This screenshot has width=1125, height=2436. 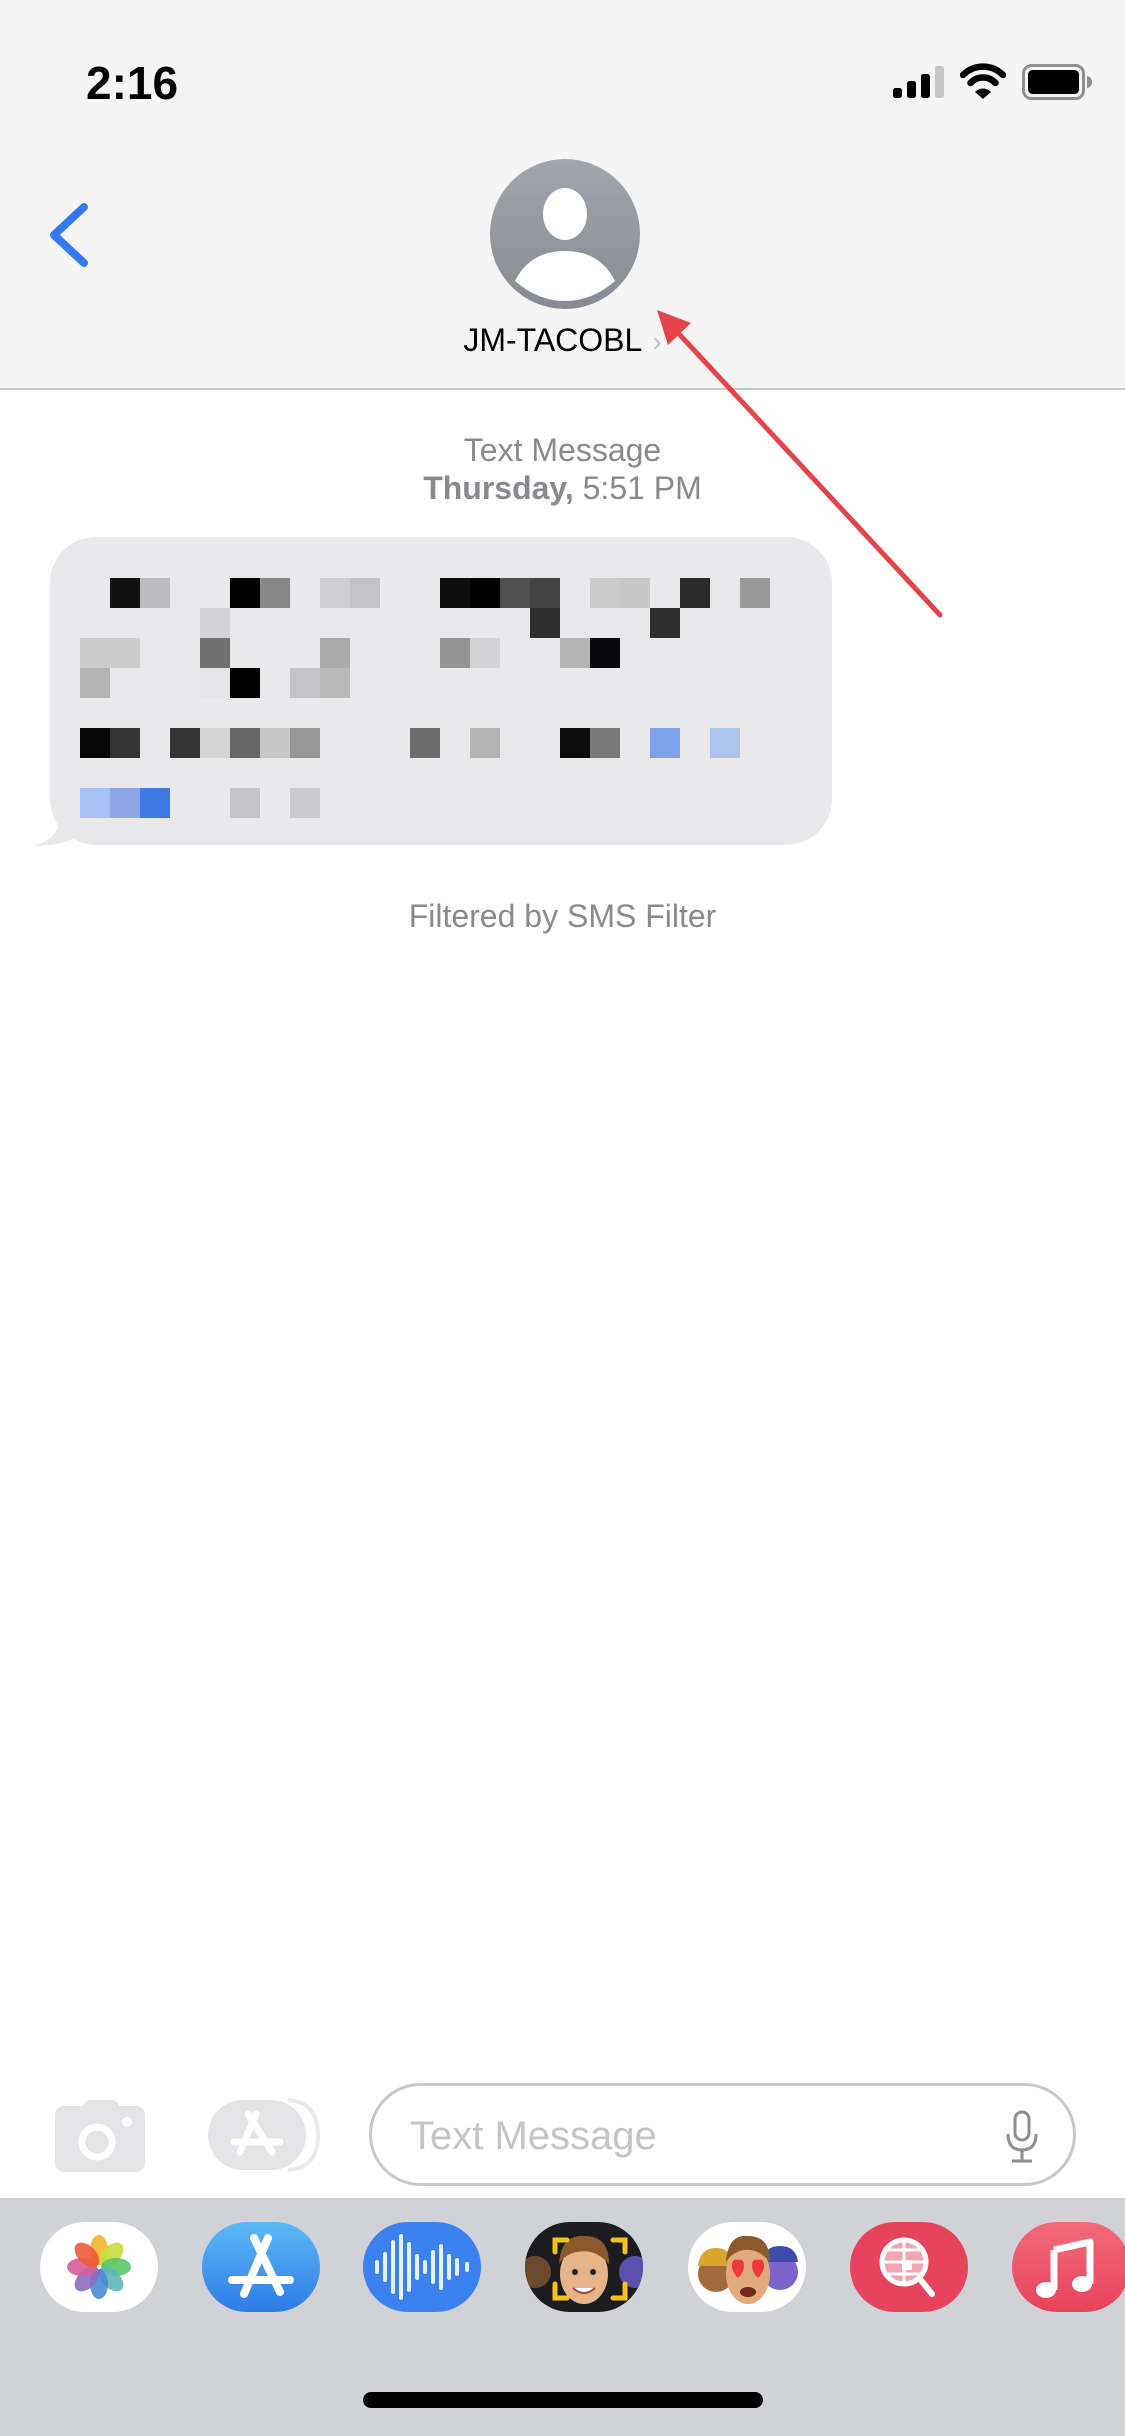 I want to click on app-store-icon, so click(x=261, y=2266).